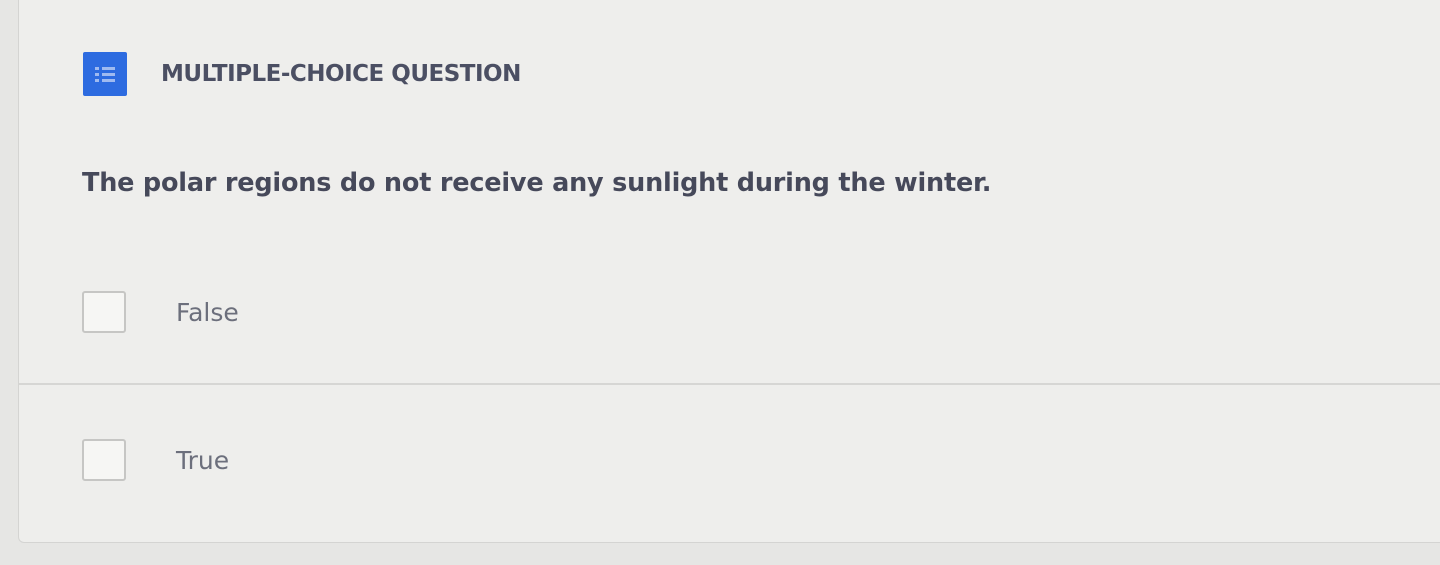 The image size is (1440, 565). Describe the element at coordinates (104, 460) in the screenshot. I see `option-true-checkbox` at that location.